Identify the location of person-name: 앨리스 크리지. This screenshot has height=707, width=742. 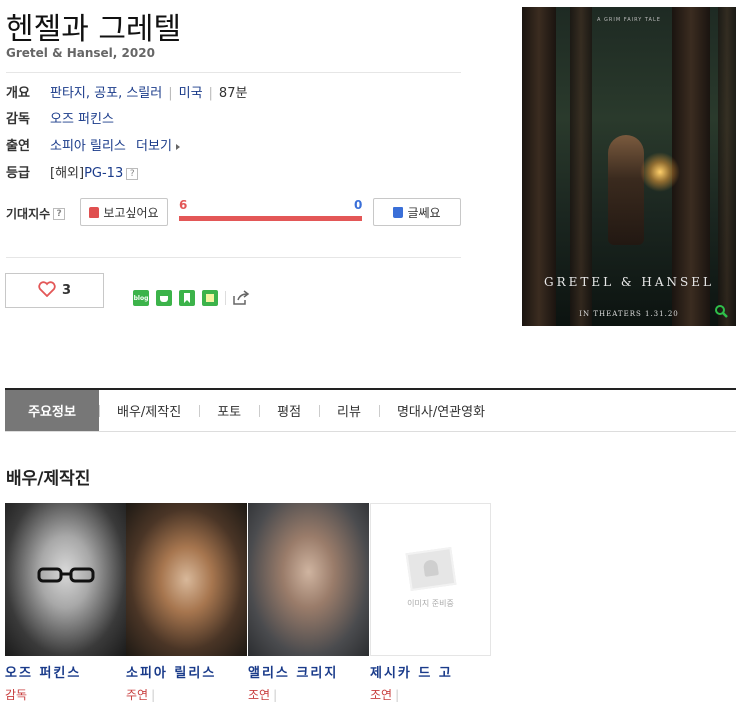
(309, 671).